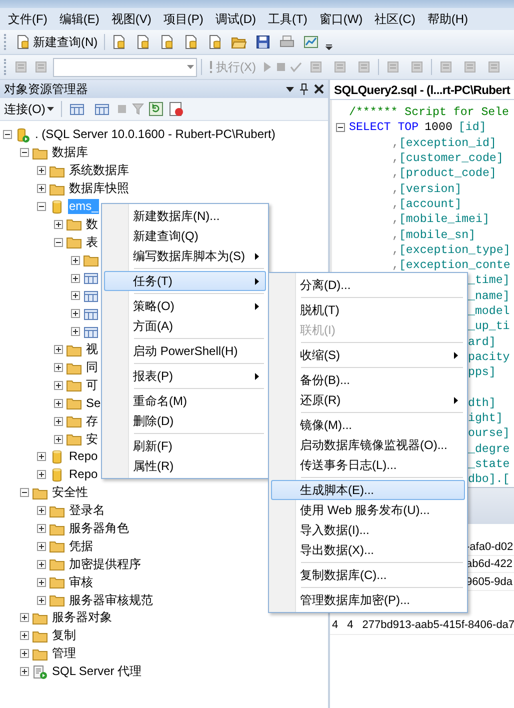 The height and width of the screenshot is (708, 514). I want to click on tree-item: 安, so click(92, 439).